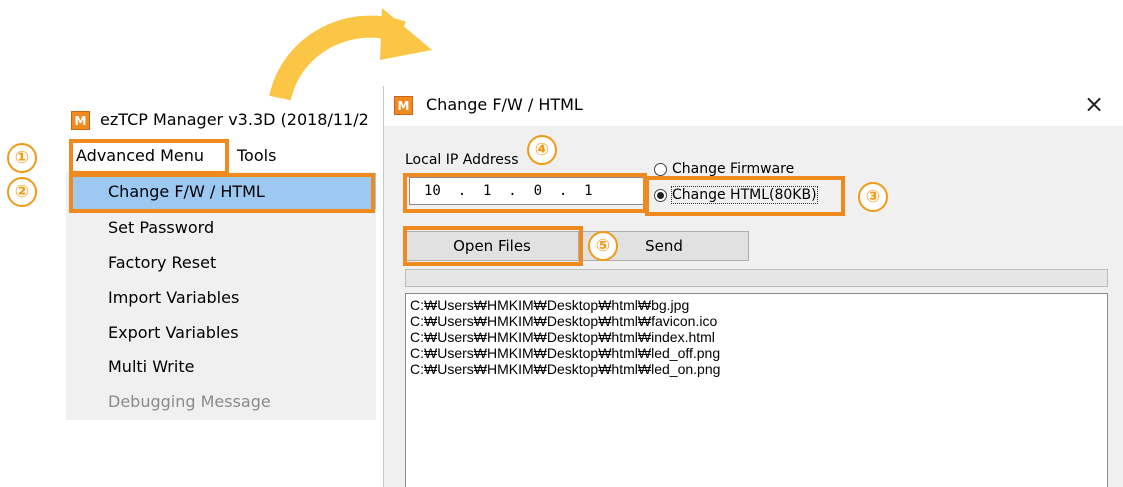 The image size is (1123, 487). What do you see at coordinates (562, 337) in the screenshot?
I see `list-item: C:₩Users₩HMKIM₩Desktop₩html₩index.html` at bounding box center [562, 337].